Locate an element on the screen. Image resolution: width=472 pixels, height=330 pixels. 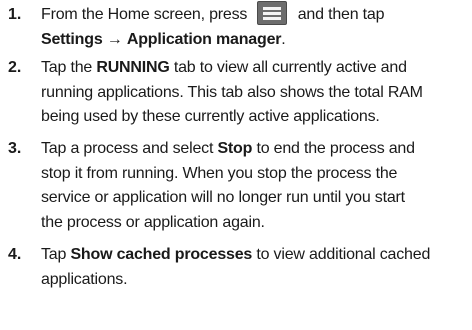
text-line: the process or application again. is located at coordinates (153, 222).